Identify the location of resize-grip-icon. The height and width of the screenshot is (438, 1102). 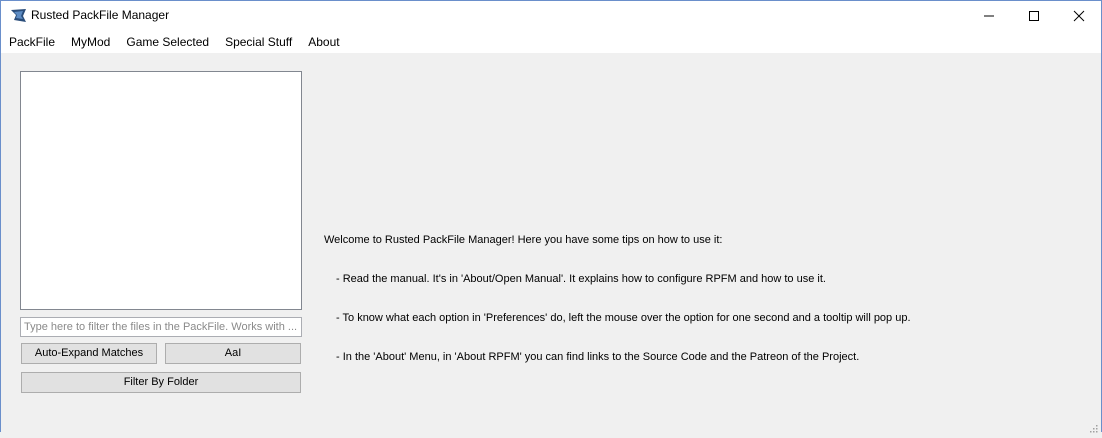
(1093, 426).